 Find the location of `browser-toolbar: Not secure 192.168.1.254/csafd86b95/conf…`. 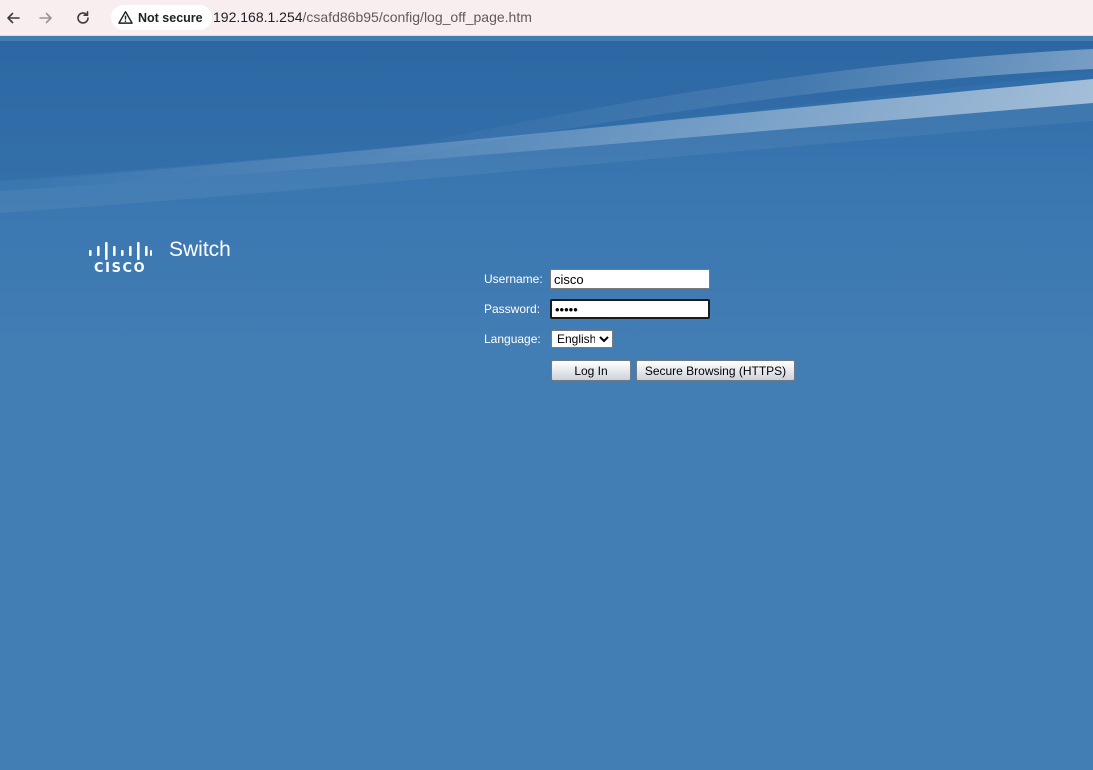

browser-toolbar: Not secure 192.168.1.254/csafd86b95/conf… is located at coordinates (546, 18).